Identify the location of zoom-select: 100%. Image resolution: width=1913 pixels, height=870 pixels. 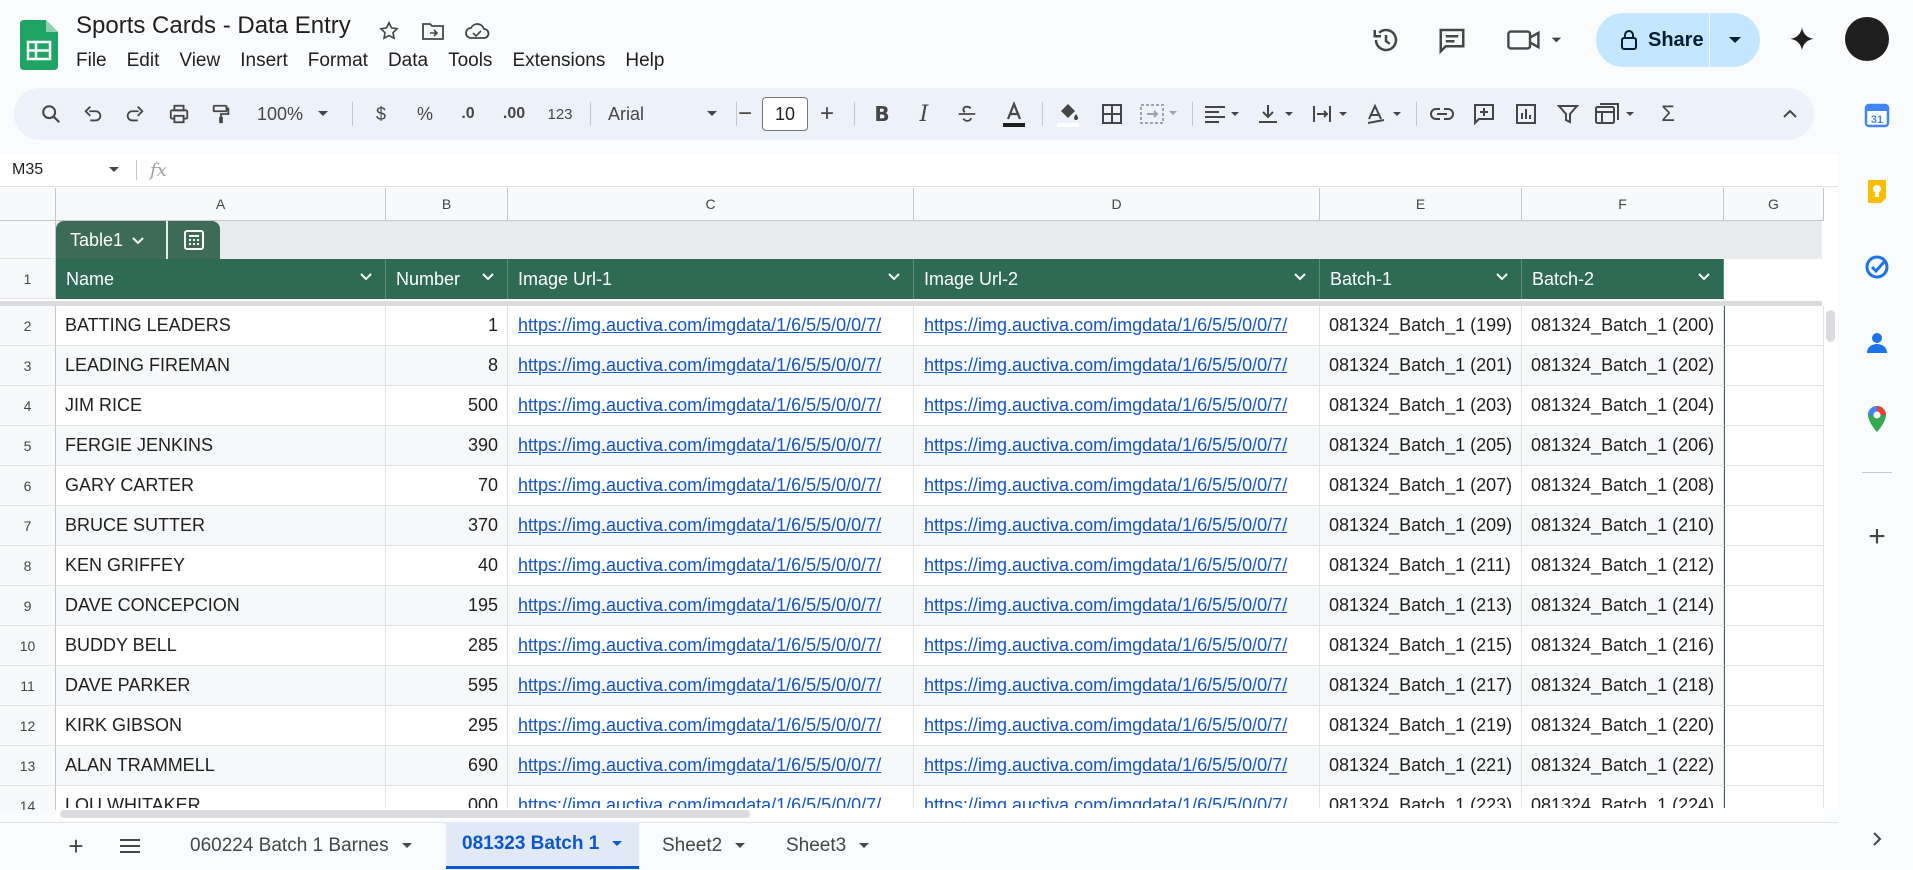
(293, 114).